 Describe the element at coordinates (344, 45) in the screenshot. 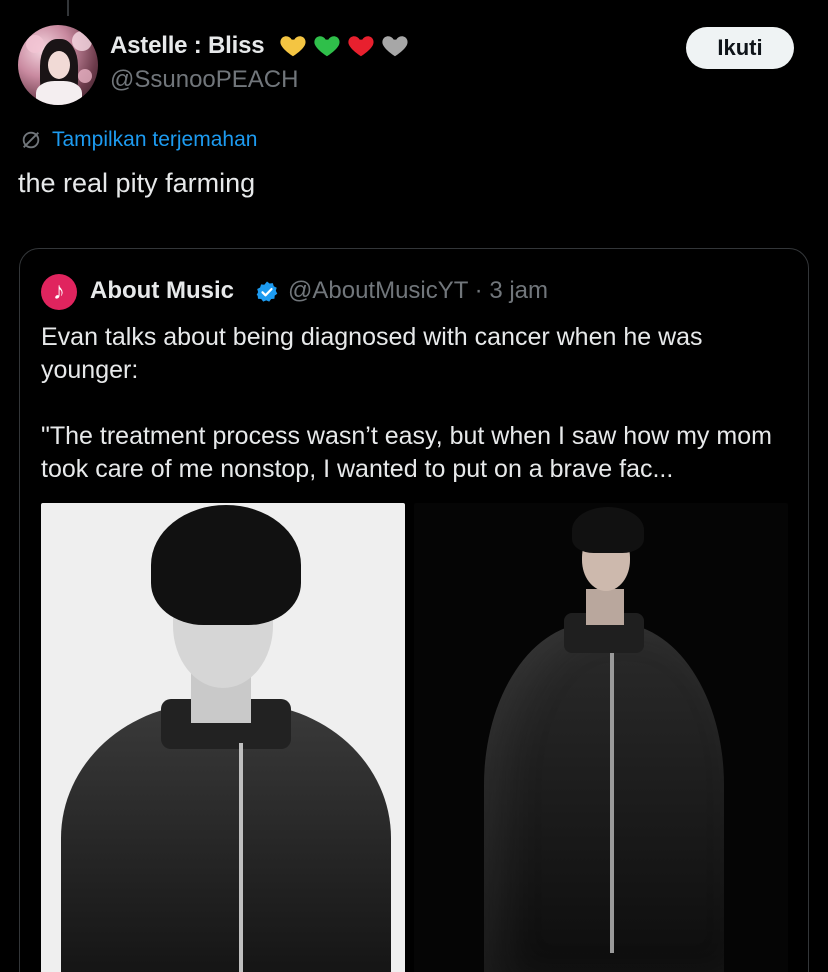

I see `display-name-emojis` at that location.